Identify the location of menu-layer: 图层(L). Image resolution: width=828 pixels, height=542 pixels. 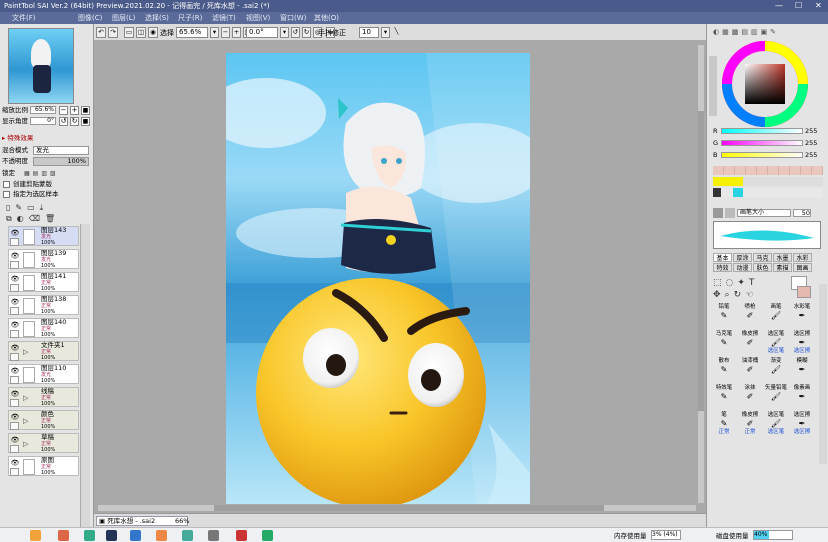
(123, 18).